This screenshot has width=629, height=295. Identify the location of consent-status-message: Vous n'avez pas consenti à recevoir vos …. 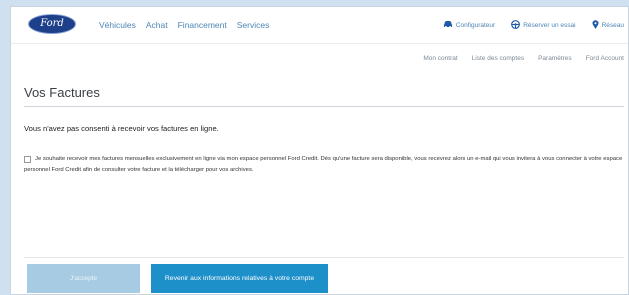
(121, 128).